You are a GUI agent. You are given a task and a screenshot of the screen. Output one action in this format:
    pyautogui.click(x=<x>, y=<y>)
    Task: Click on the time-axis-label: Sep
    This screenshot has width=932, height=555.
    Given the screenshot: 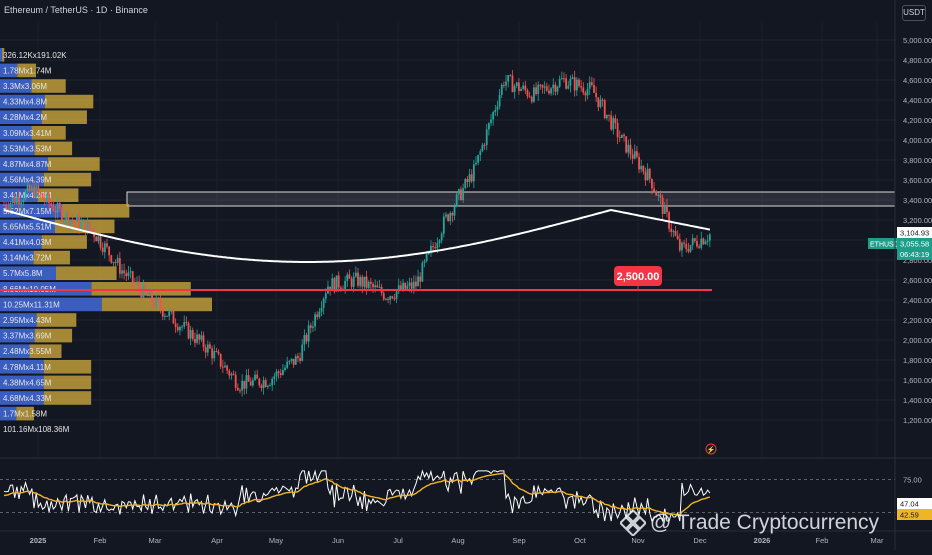 What is the action you would take?
    pyautogui.click(x=518, y=540)
    